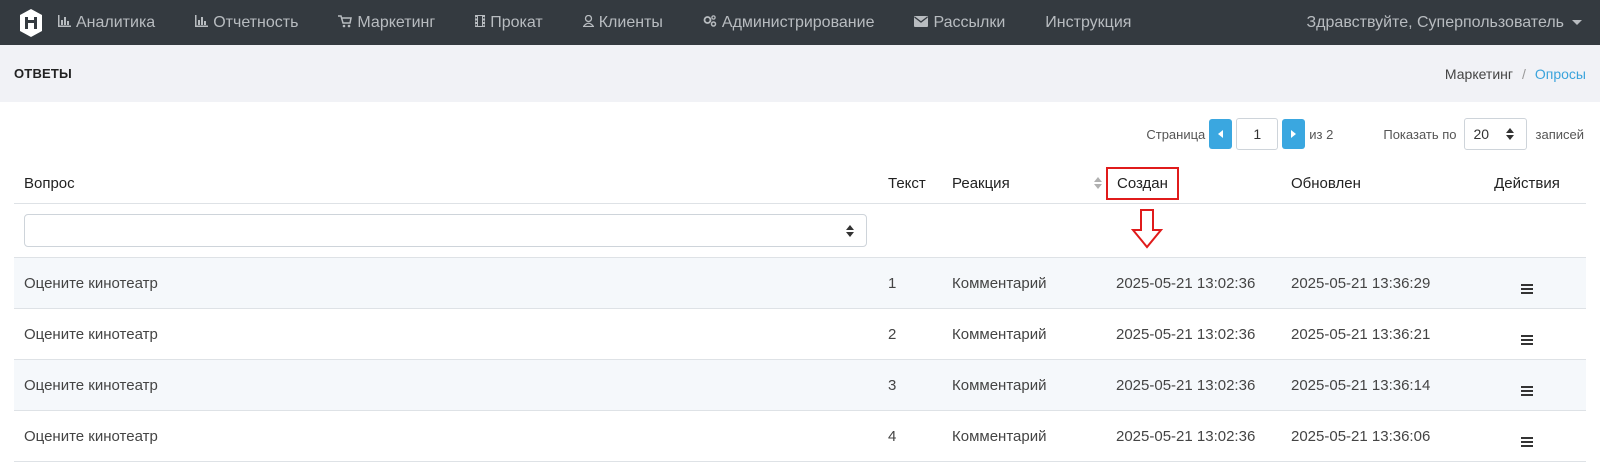 Image resolution: width=1600 pixels, height=470 pixels. What do you see at coordinates (969, 22) in the screenshot?
I see `nav-item-label: Рассылки` at bounding box center [969, 22].